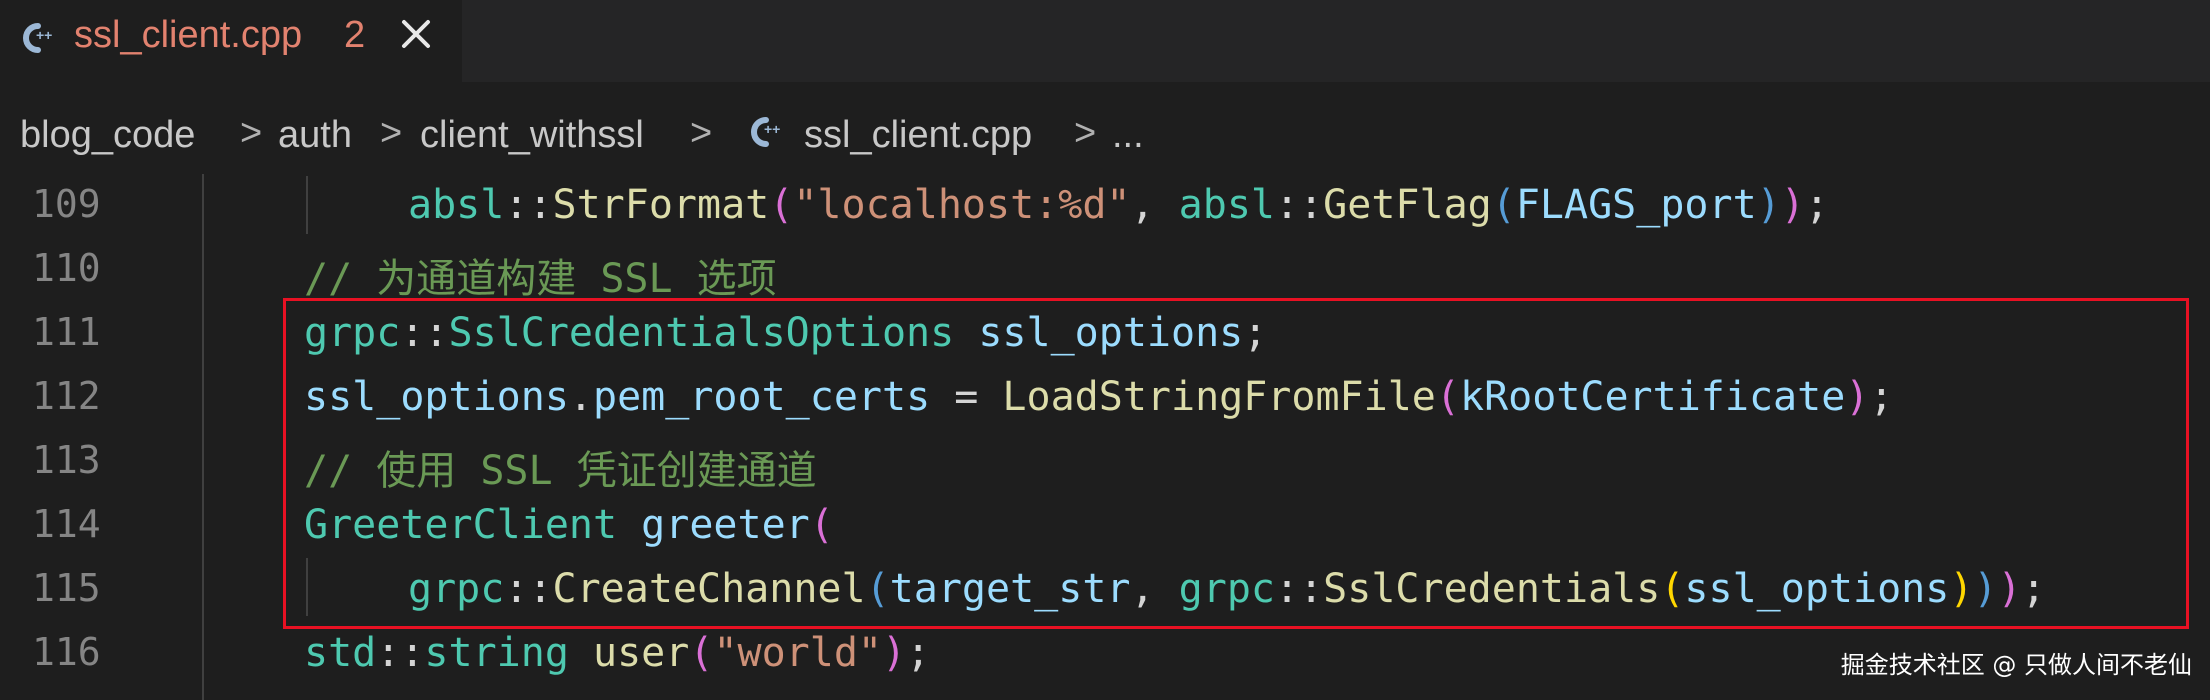  Describe the element at coordinates (66, 652) in the screenshot. I see `line-number: 116` at that location.